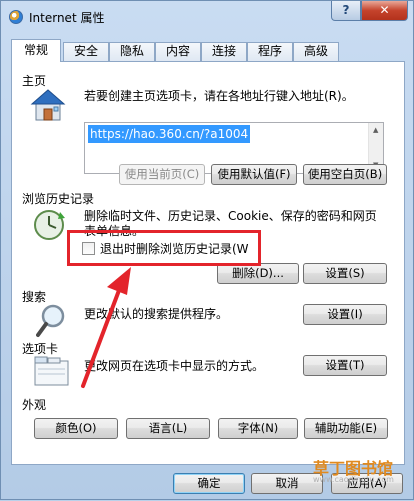 This screenshot has width=414, height=501. I want to click on tabs-description: 更改网页在选项卡中显示的方式。, so click(174, 366).